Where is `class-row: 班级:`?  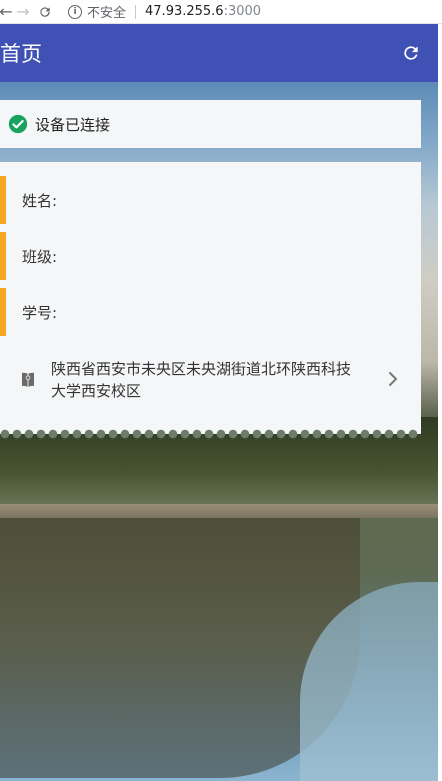 class-row: 班级: is located at coordinates (210, 256).